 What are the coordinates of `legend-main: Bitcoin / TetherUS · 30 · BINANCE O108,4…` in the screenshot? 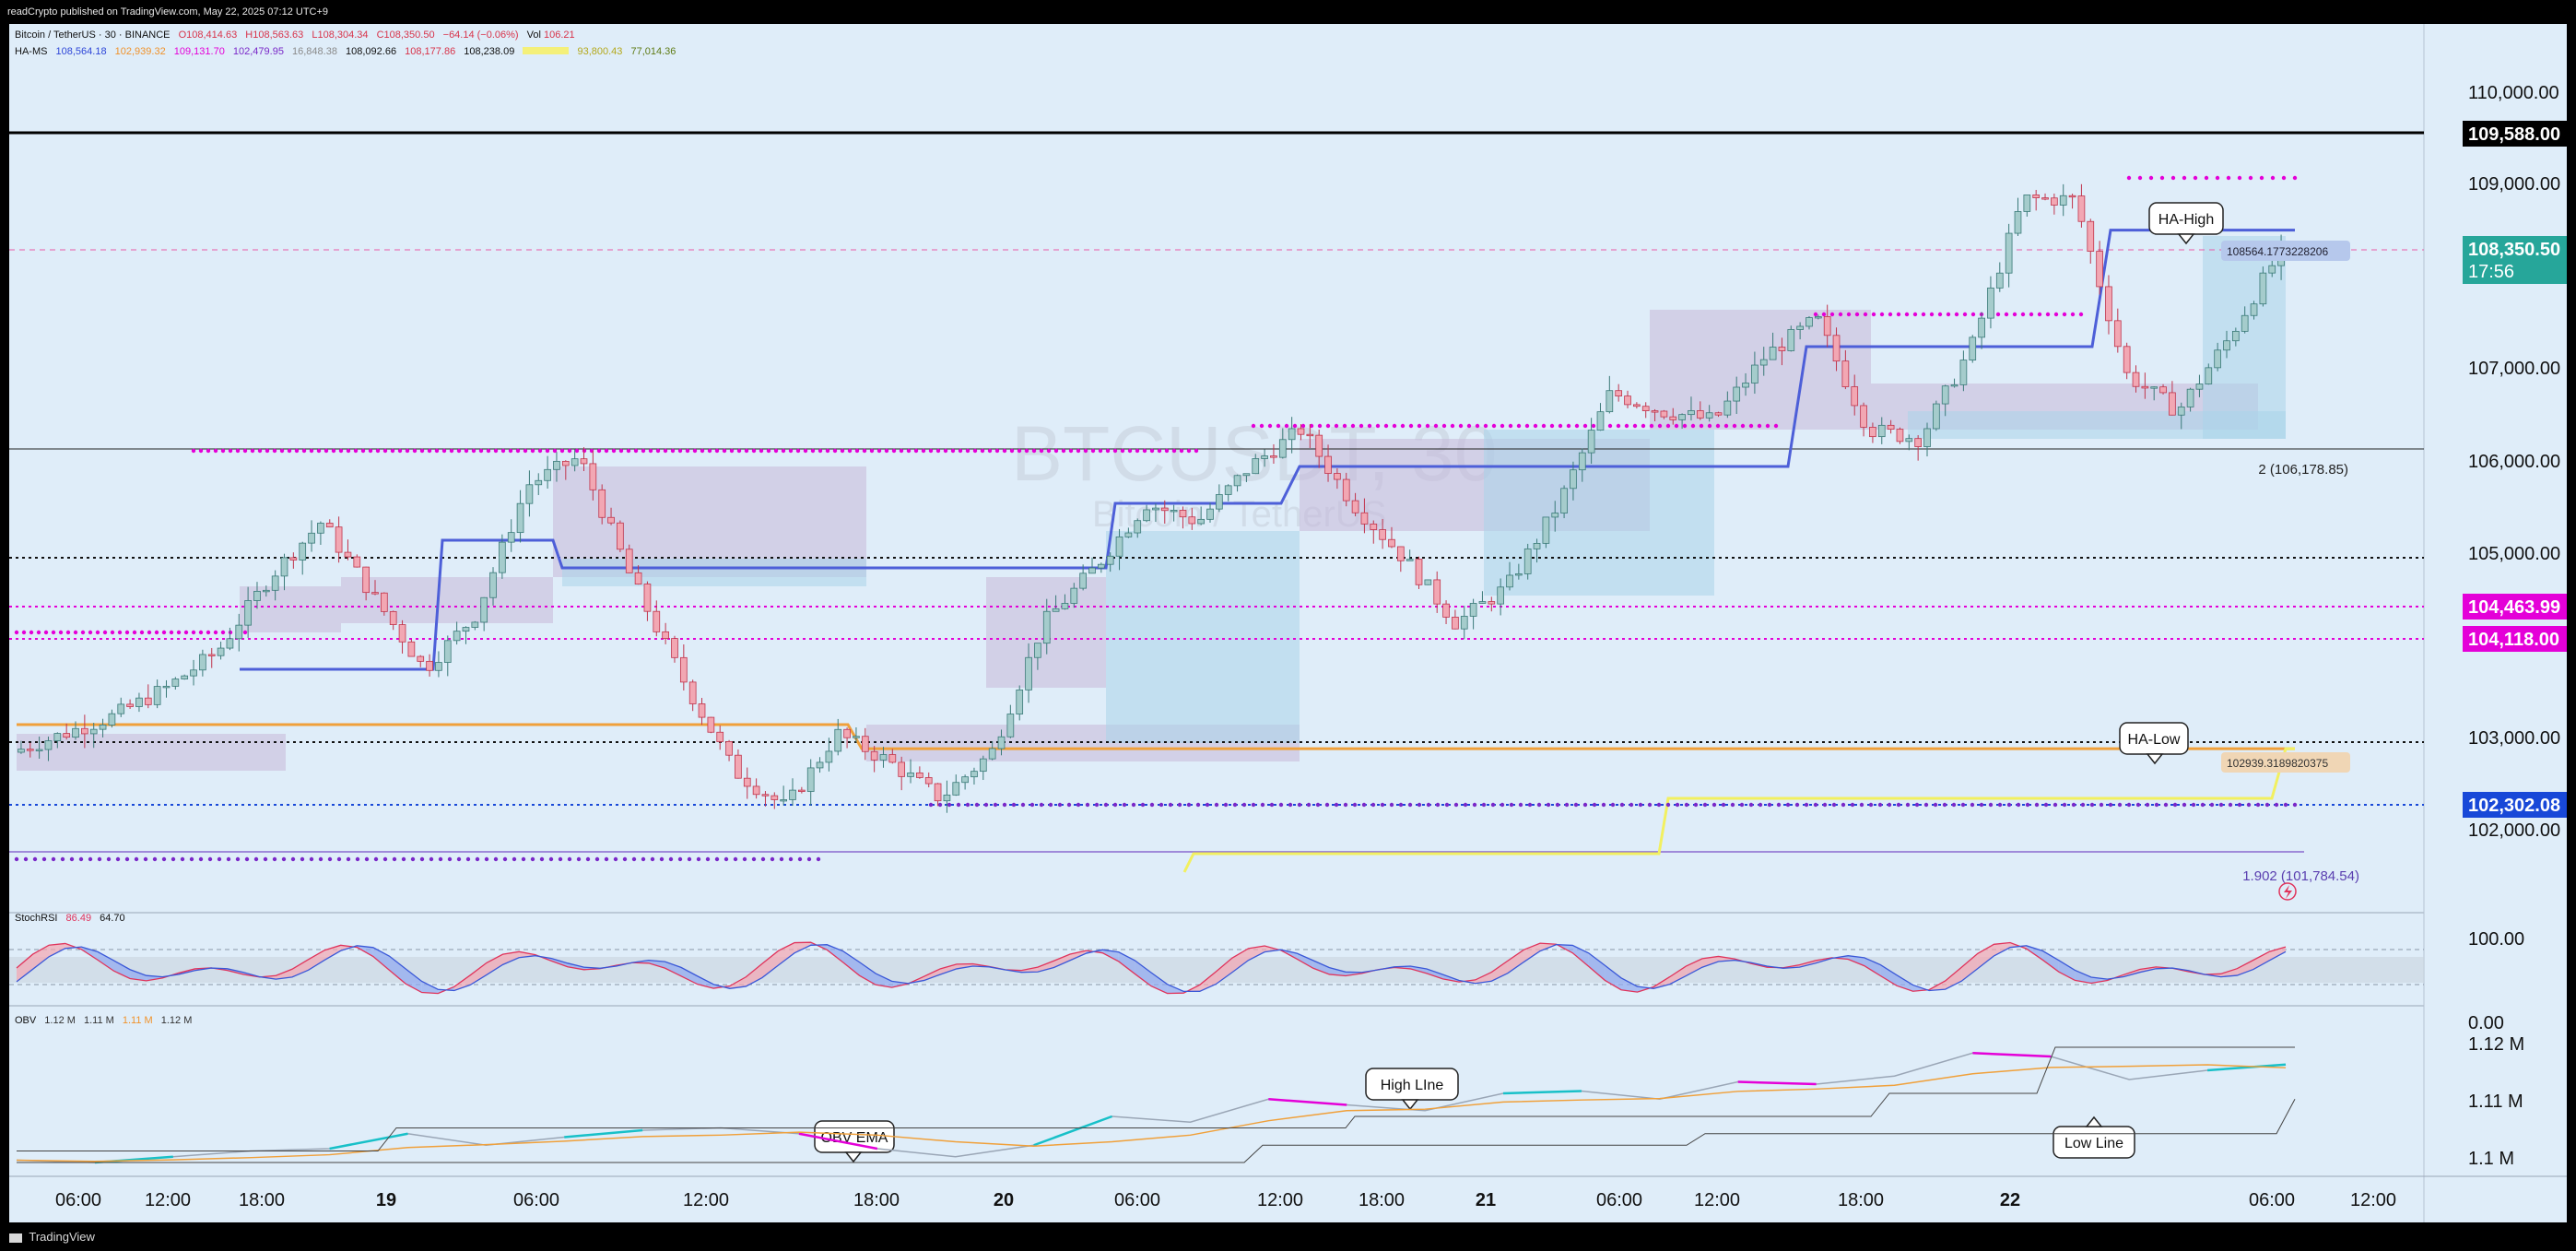 It's located at (298, 35).